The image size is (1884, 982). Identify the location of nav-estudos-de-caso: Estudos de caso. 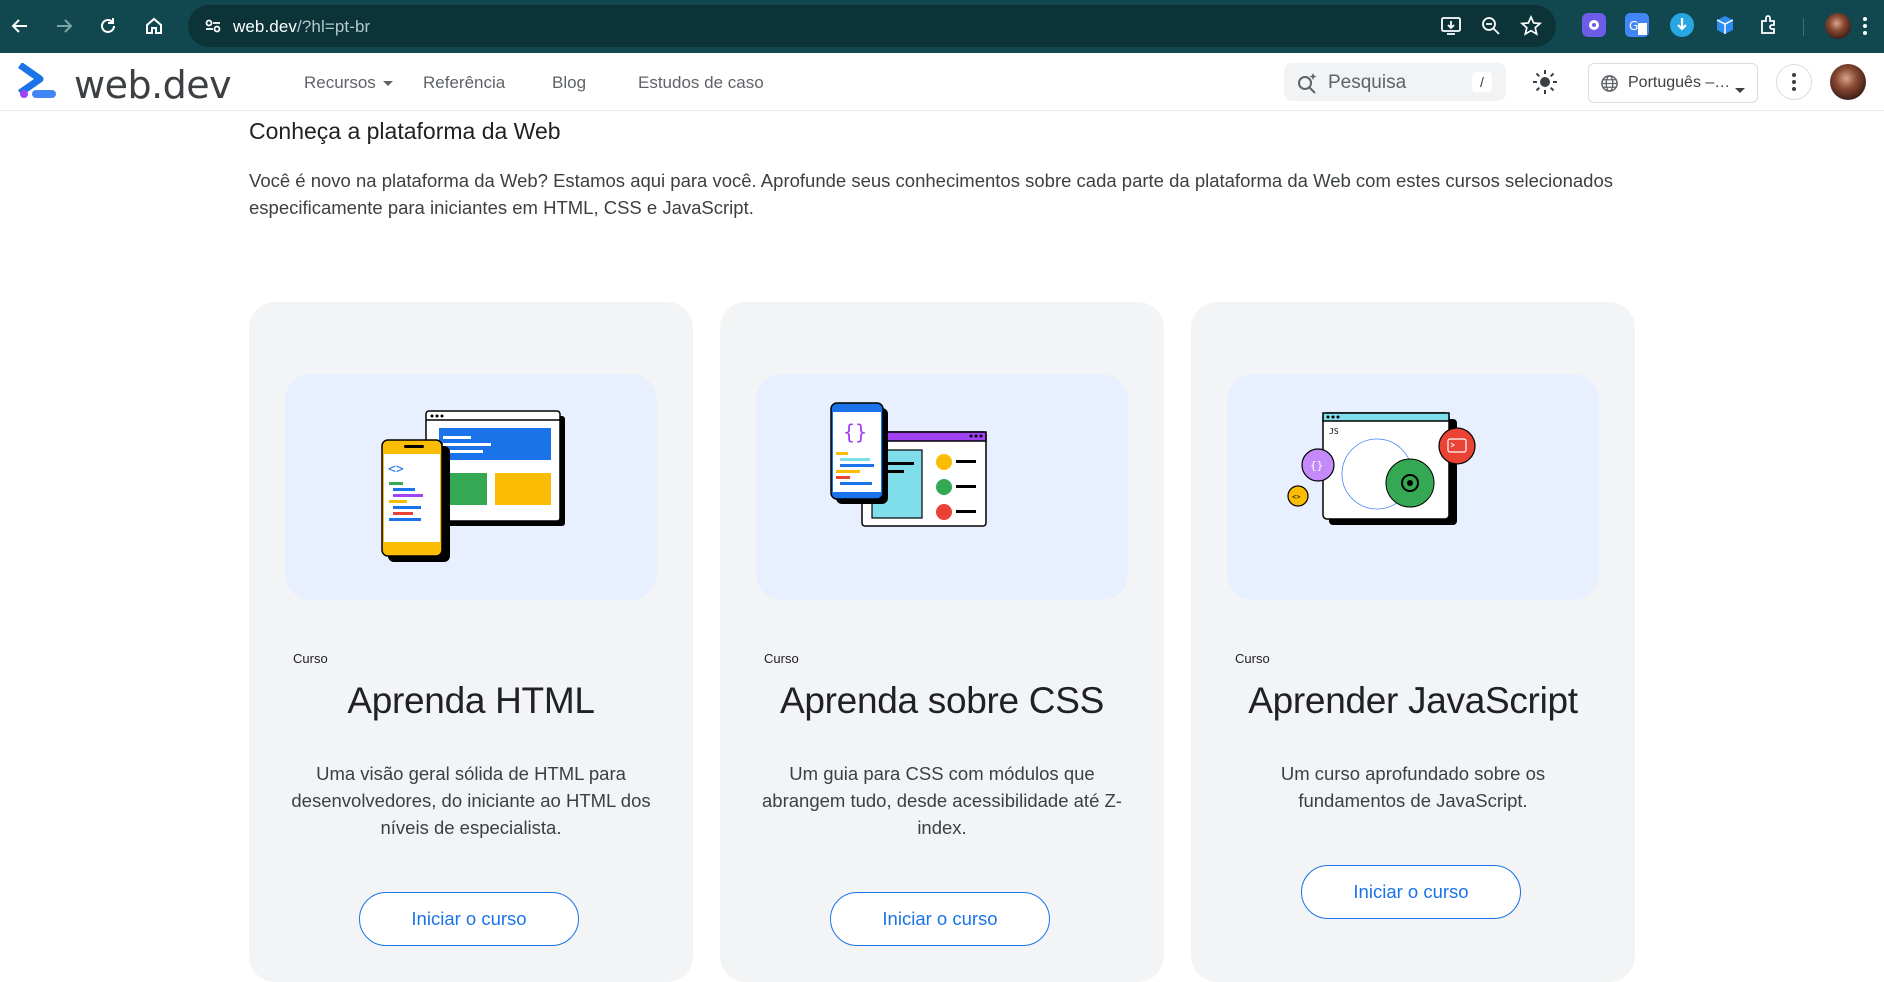
(701, 83).